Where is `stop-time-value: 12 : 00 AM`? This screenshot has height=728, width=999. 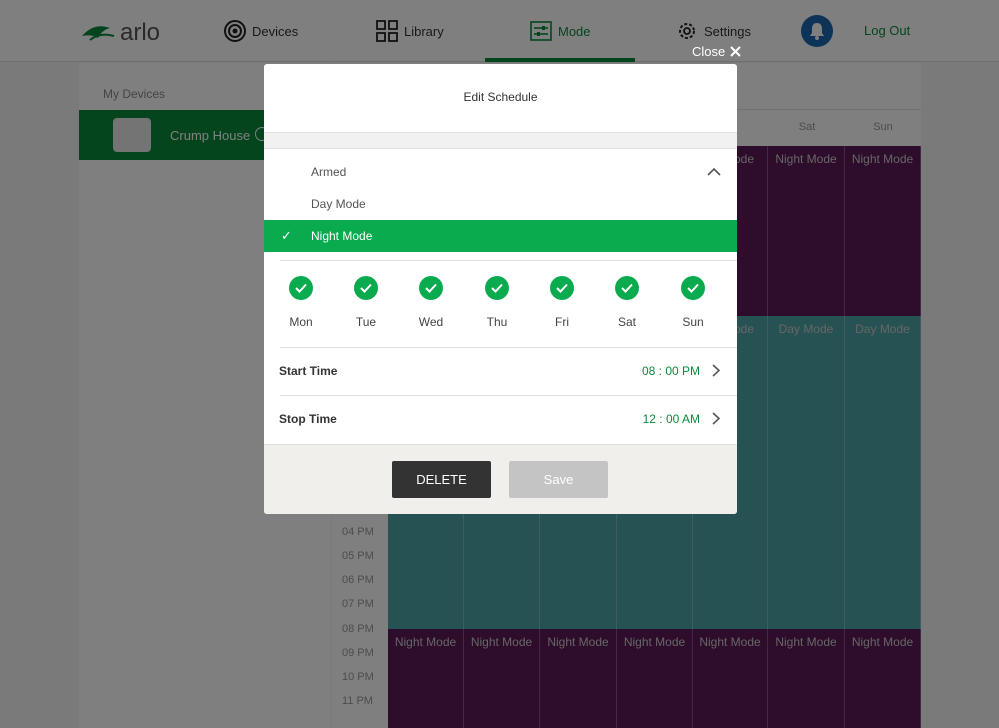 stop-time-value: 12 : 00 AM is located at coordinates (671, 419).